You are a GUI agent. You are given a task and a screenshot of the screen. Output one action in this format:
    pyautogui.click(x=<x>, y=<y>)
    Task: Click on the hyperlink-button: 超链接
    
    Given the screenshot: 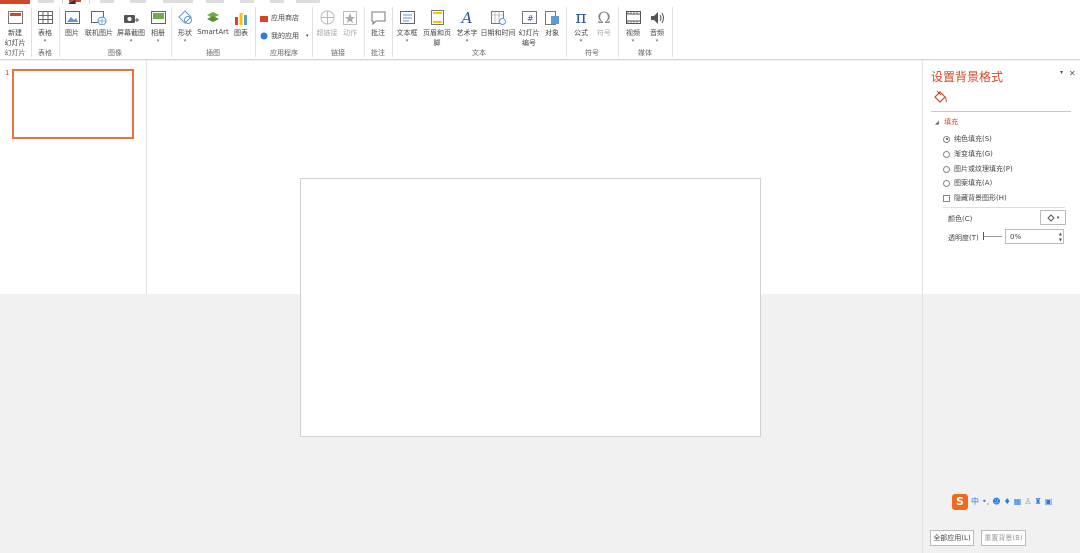 What is the action you would take?
    pyautogui.click(x=327, y=23)
    